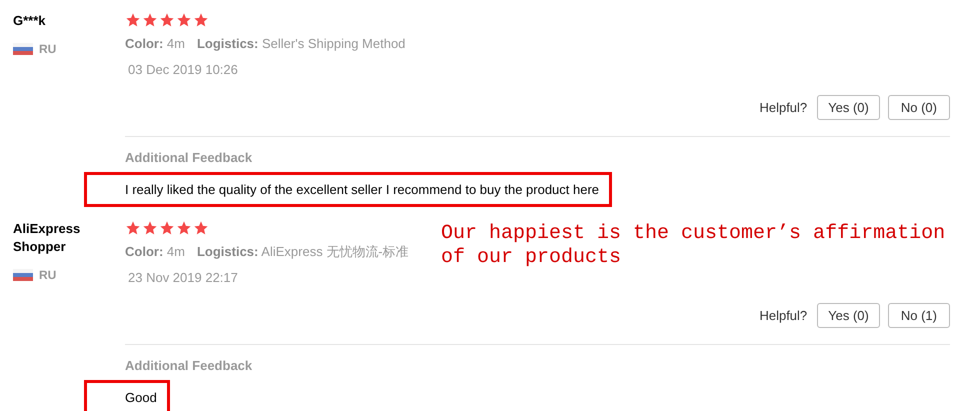 The image size is (969, 411). I want to click on feedback-text: I really liked the quality of the excellent seller I recommend to buy the product here, so click(348, 189).